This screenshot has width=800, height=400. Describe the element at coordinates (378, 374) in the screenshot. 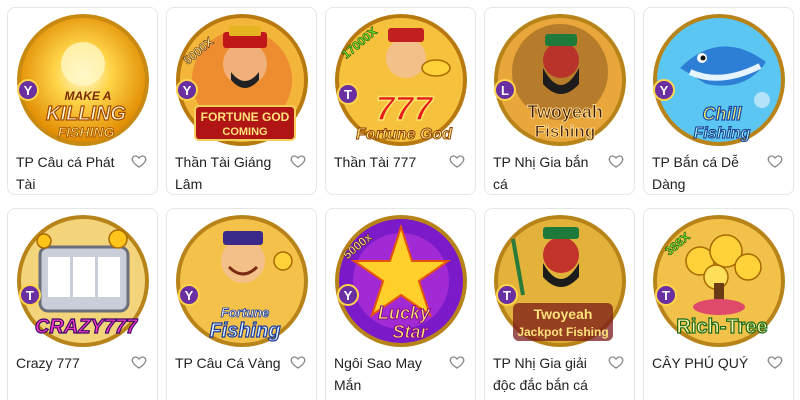

I see `game-title: Ngôi Sao May Mắn` at that location.